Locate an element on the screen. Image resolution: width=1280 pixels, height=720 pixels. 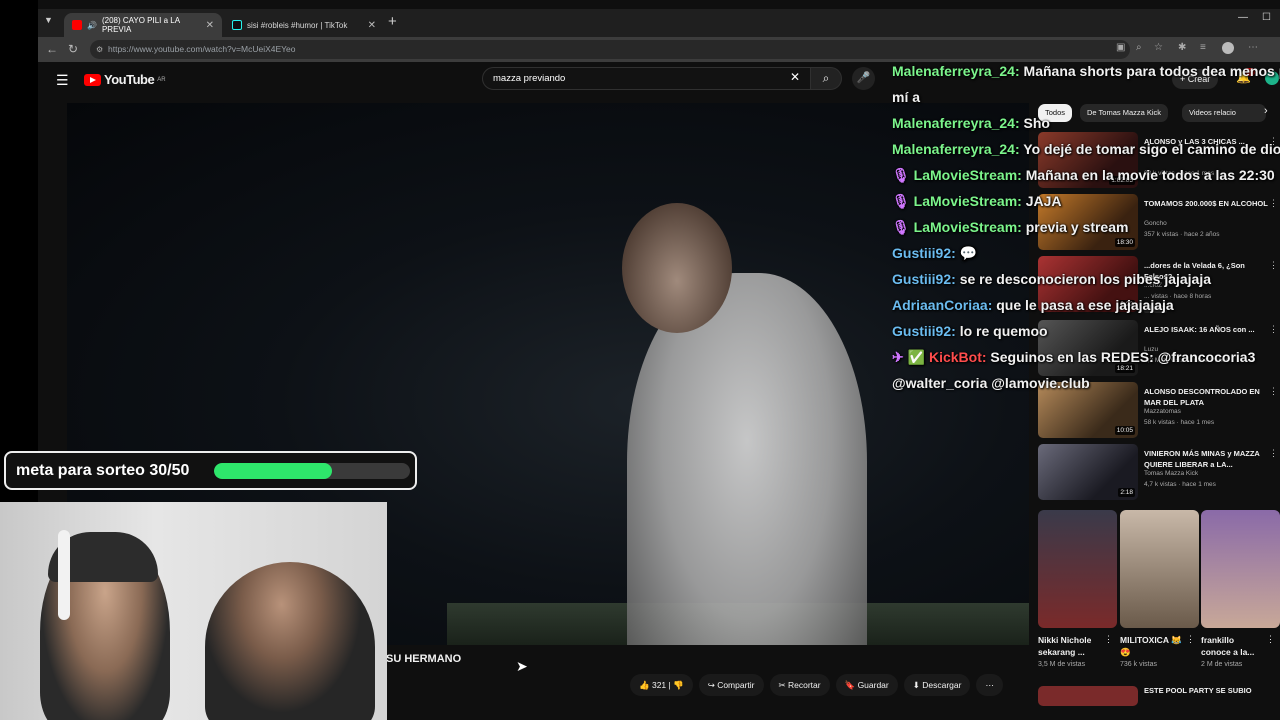
chat-text: Sho is located at coordinates (1036, 123).